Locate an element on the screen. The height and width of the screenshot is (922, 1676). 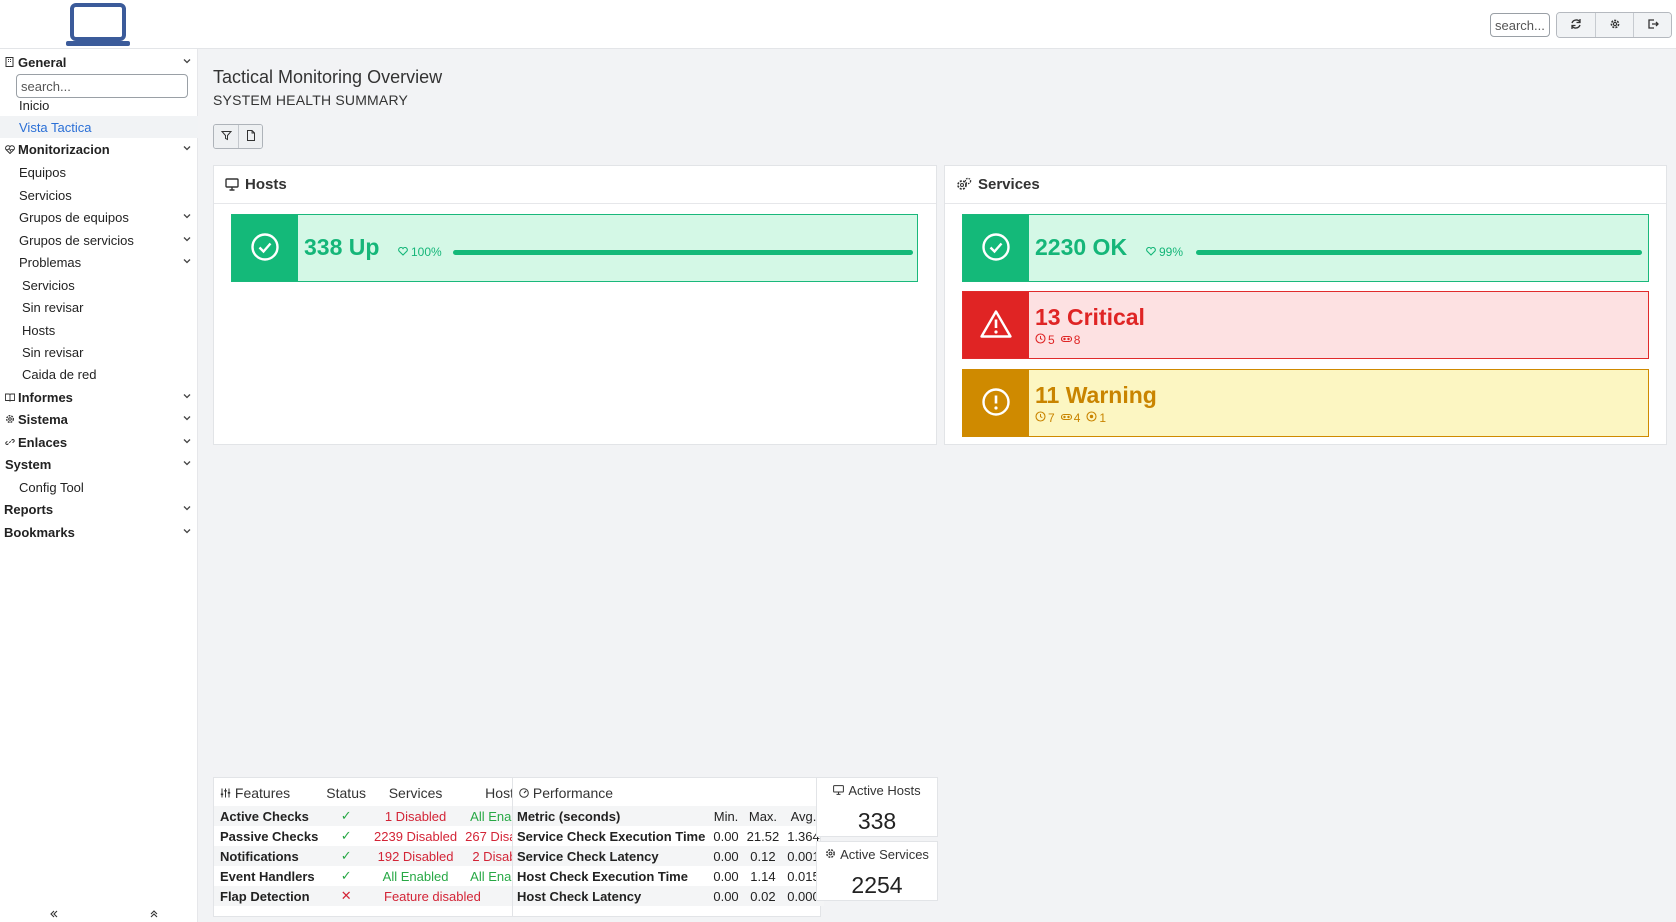
sidebar-item-vista-tactica: Vista Tactica is located at coordinates (99, 127).